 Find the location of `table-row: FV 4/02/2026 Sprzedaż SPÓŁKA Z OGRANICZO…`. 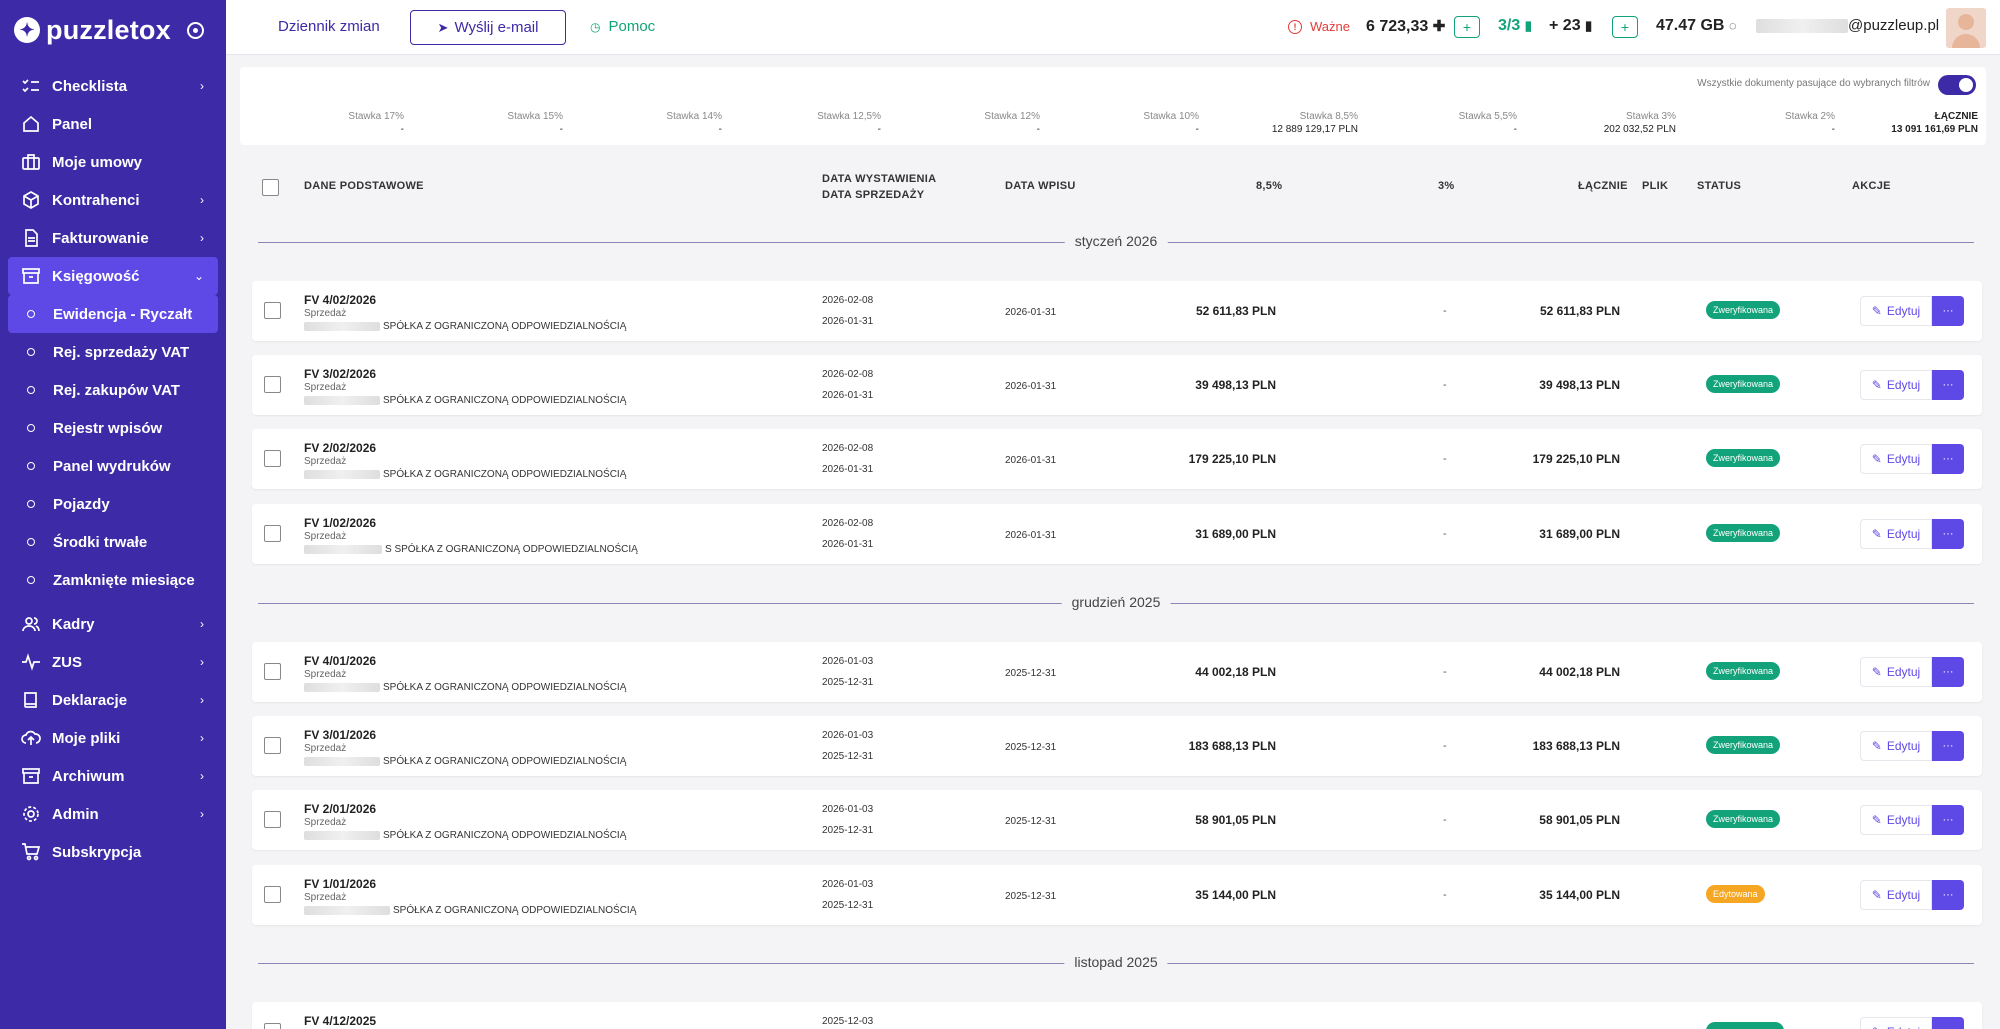

table-row: FV 4/02/2026 Sprzedaż SPÓŁKA Z OGRANICZO… is located at coordinates (1117, 311).